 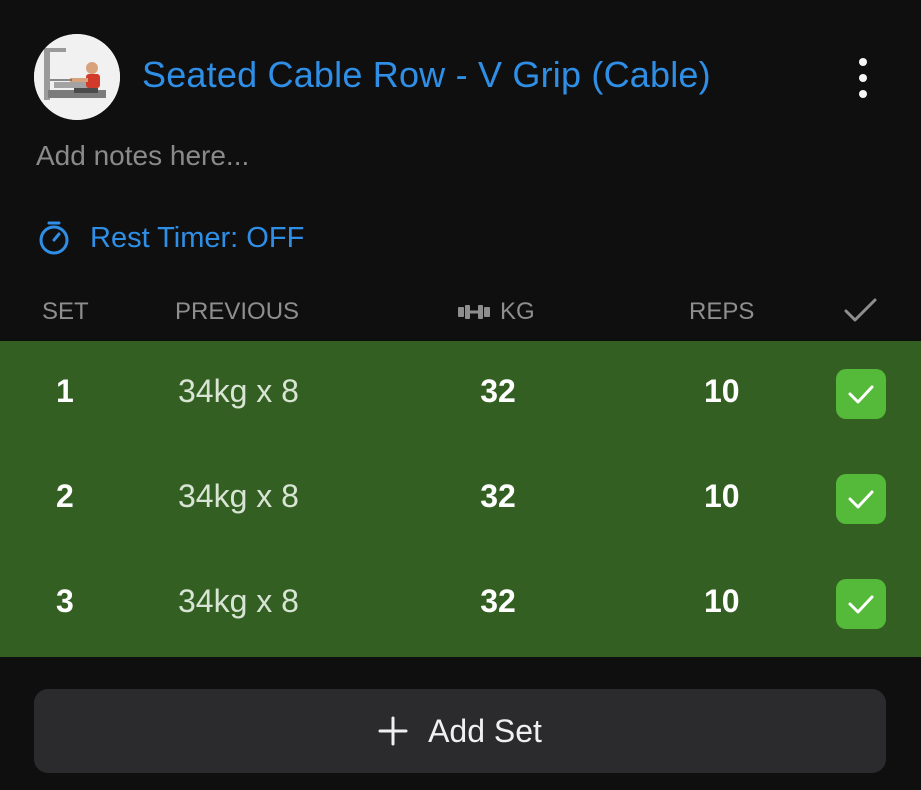 I want to click on header-kg-label: KG, so click(x=517, y=311).